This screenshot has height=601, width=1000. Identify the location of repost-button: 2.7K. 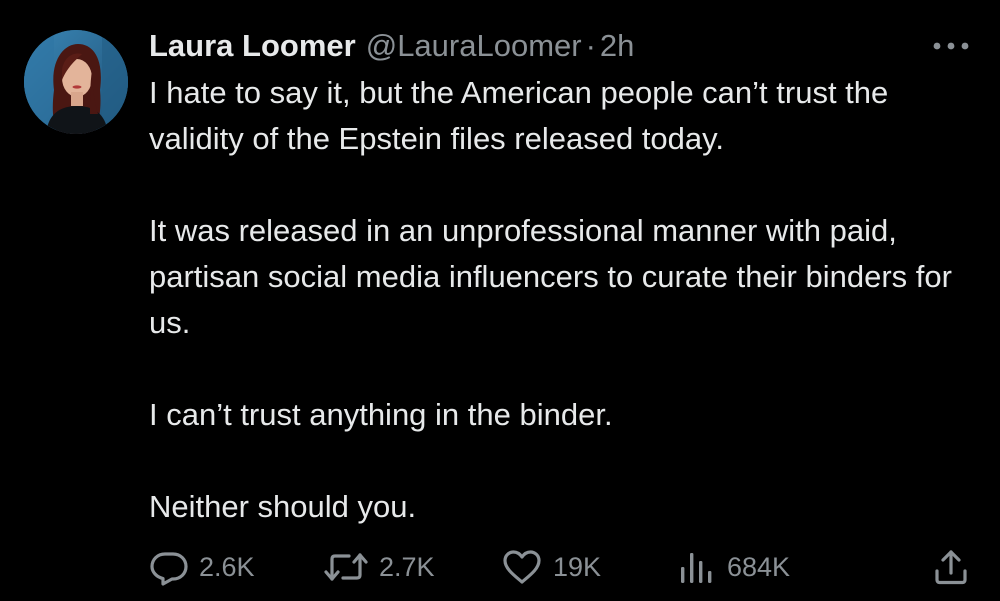
(379, 567).